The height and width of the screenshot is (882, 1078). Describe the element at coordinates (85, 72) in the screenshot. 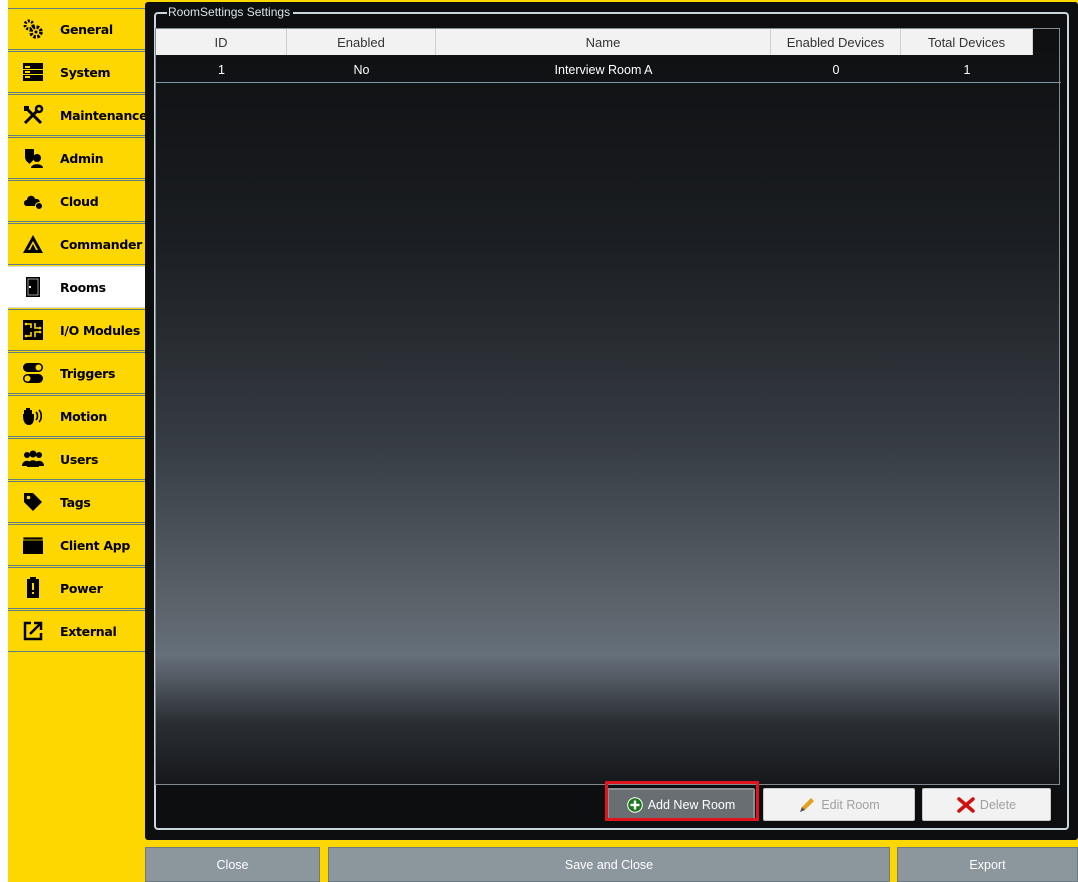

I see `sidebar-item-label: System` at that location.